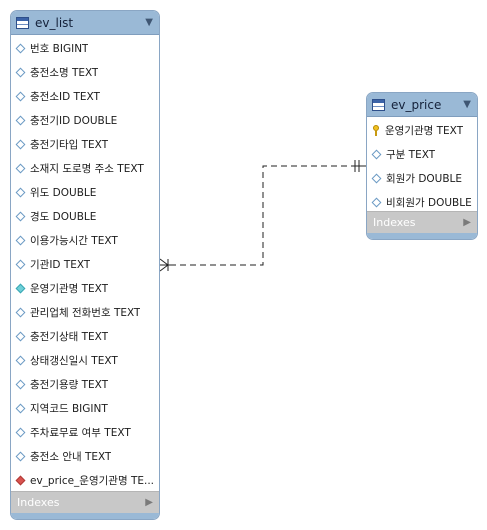  I want to click on column-row: 위도 DOUBLE, so click(85, 192).